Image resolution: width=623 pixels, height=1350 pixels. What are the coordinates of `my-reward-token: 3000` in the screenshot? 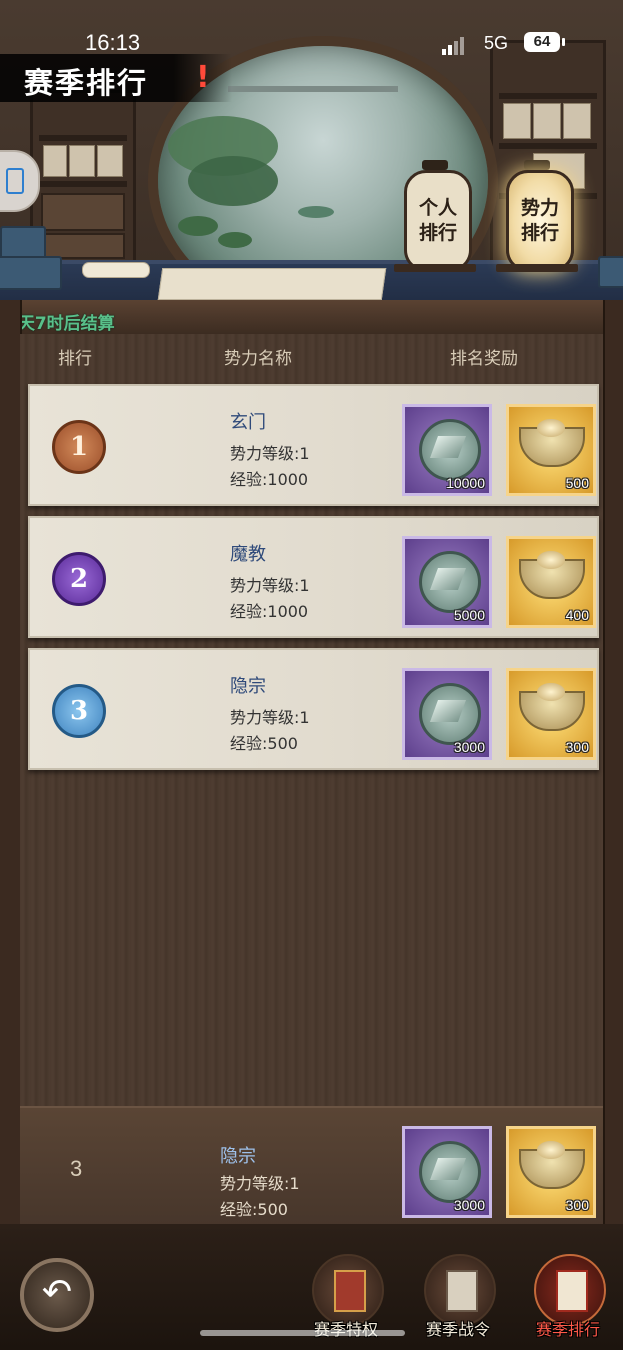 It's located at (447, 1172).